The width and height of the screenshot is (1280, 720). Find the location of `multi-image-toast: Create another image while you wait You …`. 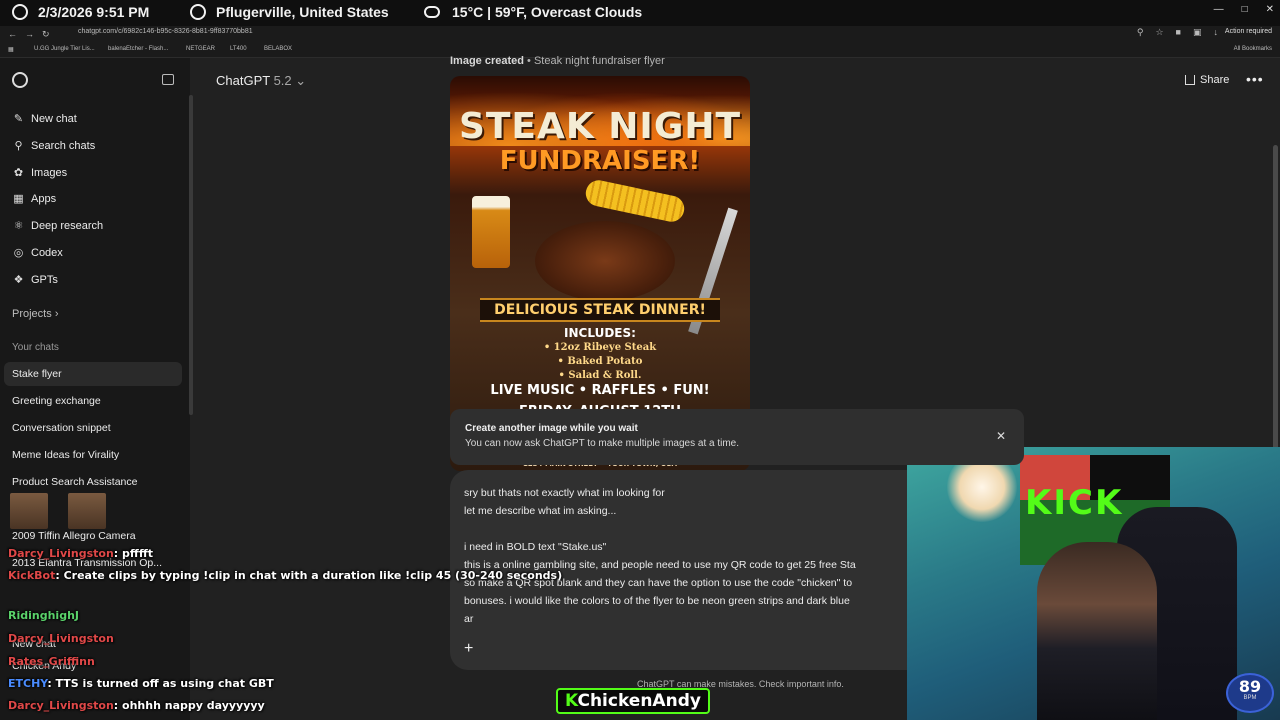

multi-image-toast: Create another image while you wait You … is located at coordinates (737, 437).